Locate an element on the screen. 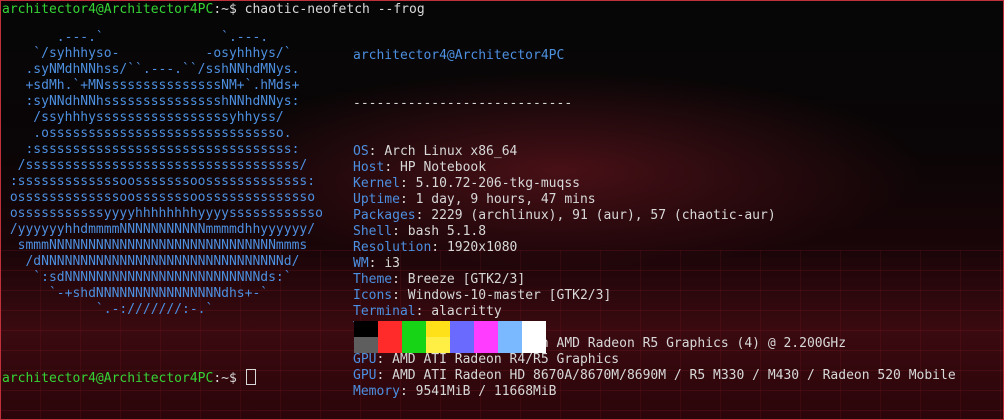 Image resolution: width=1004 pixels, height=420 pixels. info-row: Icons: Windows-10-master [GTK2/3] is located at coordinates (654, 296).